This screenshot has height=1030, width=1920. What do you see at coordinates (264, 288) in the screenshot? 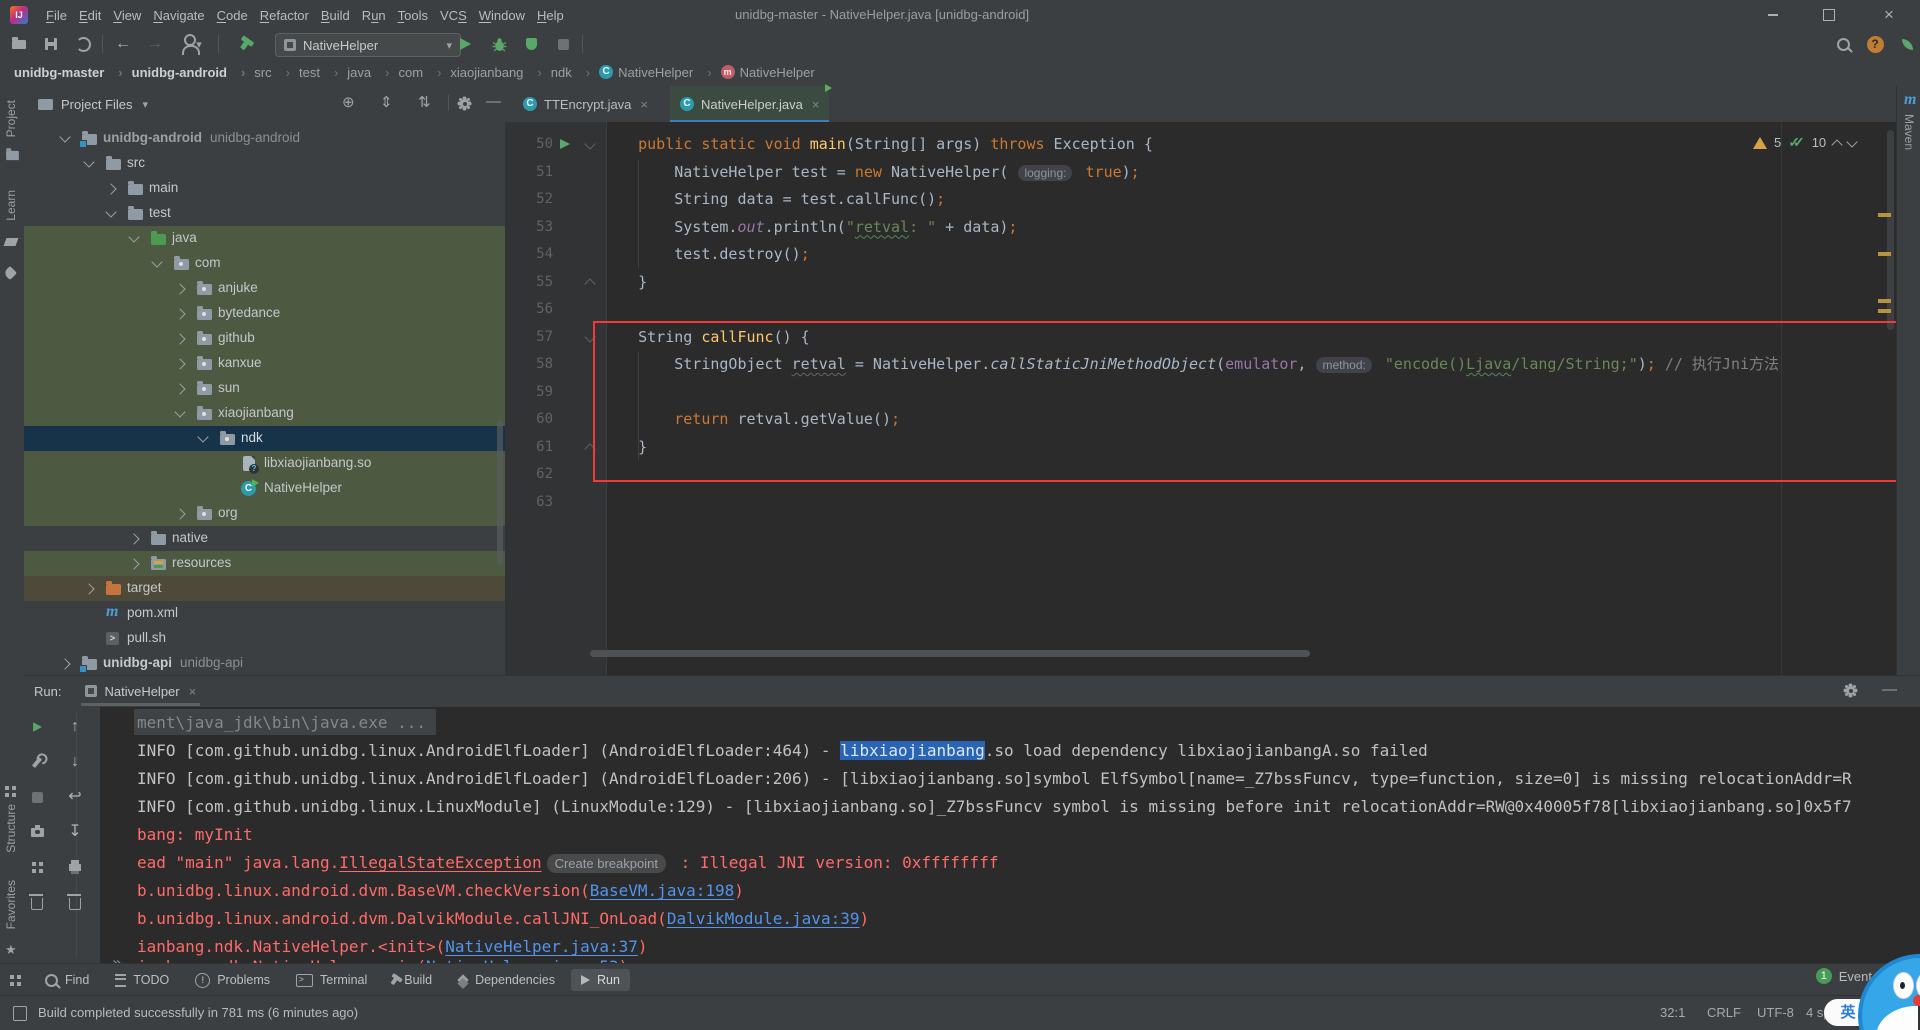
I see `tree-item-anjuke: anjuke` at bounding box center [264, 288].